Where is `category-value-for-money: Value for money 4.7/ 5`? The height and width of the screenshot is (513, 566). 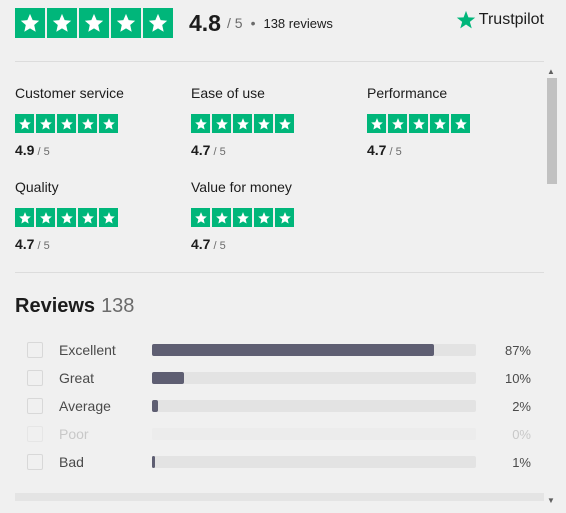 category-value-for-money: Value for money 4.7/ 5 is located at coordinates (276, 215).